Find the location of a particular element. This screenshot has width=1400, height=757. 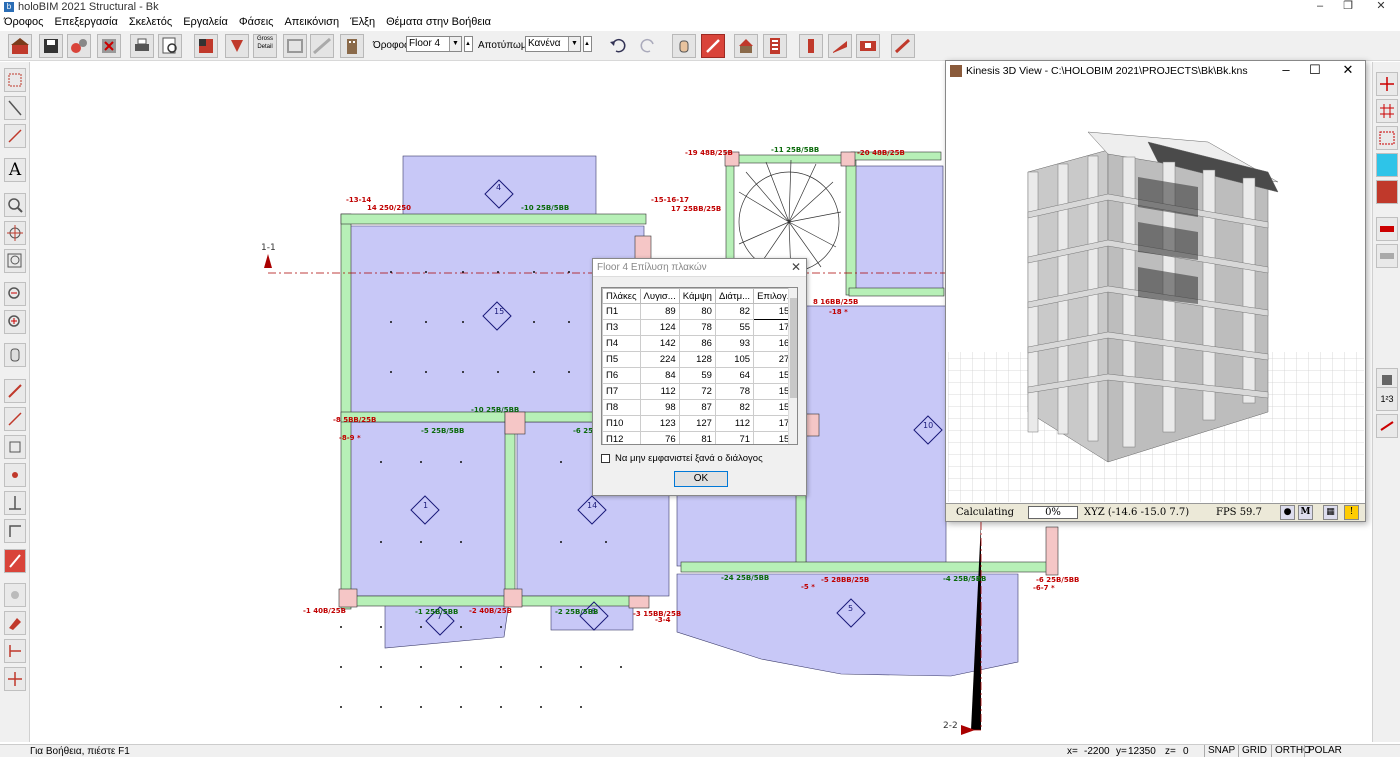

move-icon is located at coordinates (15, 679).